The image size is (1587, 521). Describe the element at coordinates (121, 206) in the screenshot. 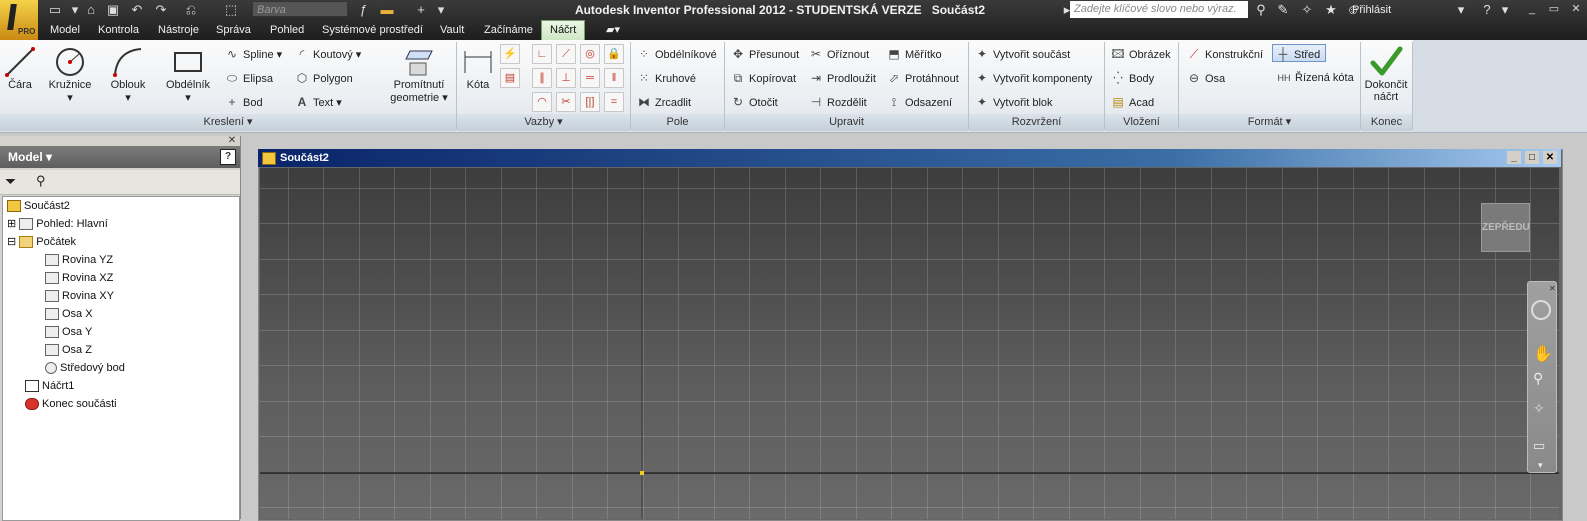

I see `tree-item: Součást2` at that location.